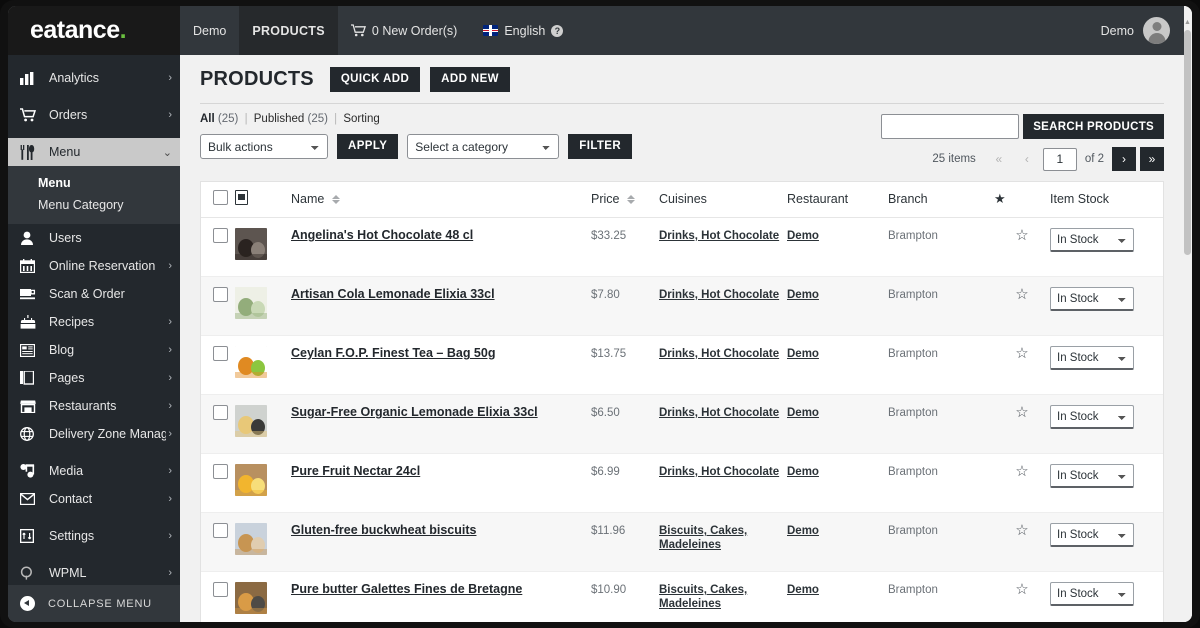 This screenshot has height=628, width=1200. Describe the element at coordinates (1187, 142) in the screenshot. I see `page-scrollbar-thumb` at that location.